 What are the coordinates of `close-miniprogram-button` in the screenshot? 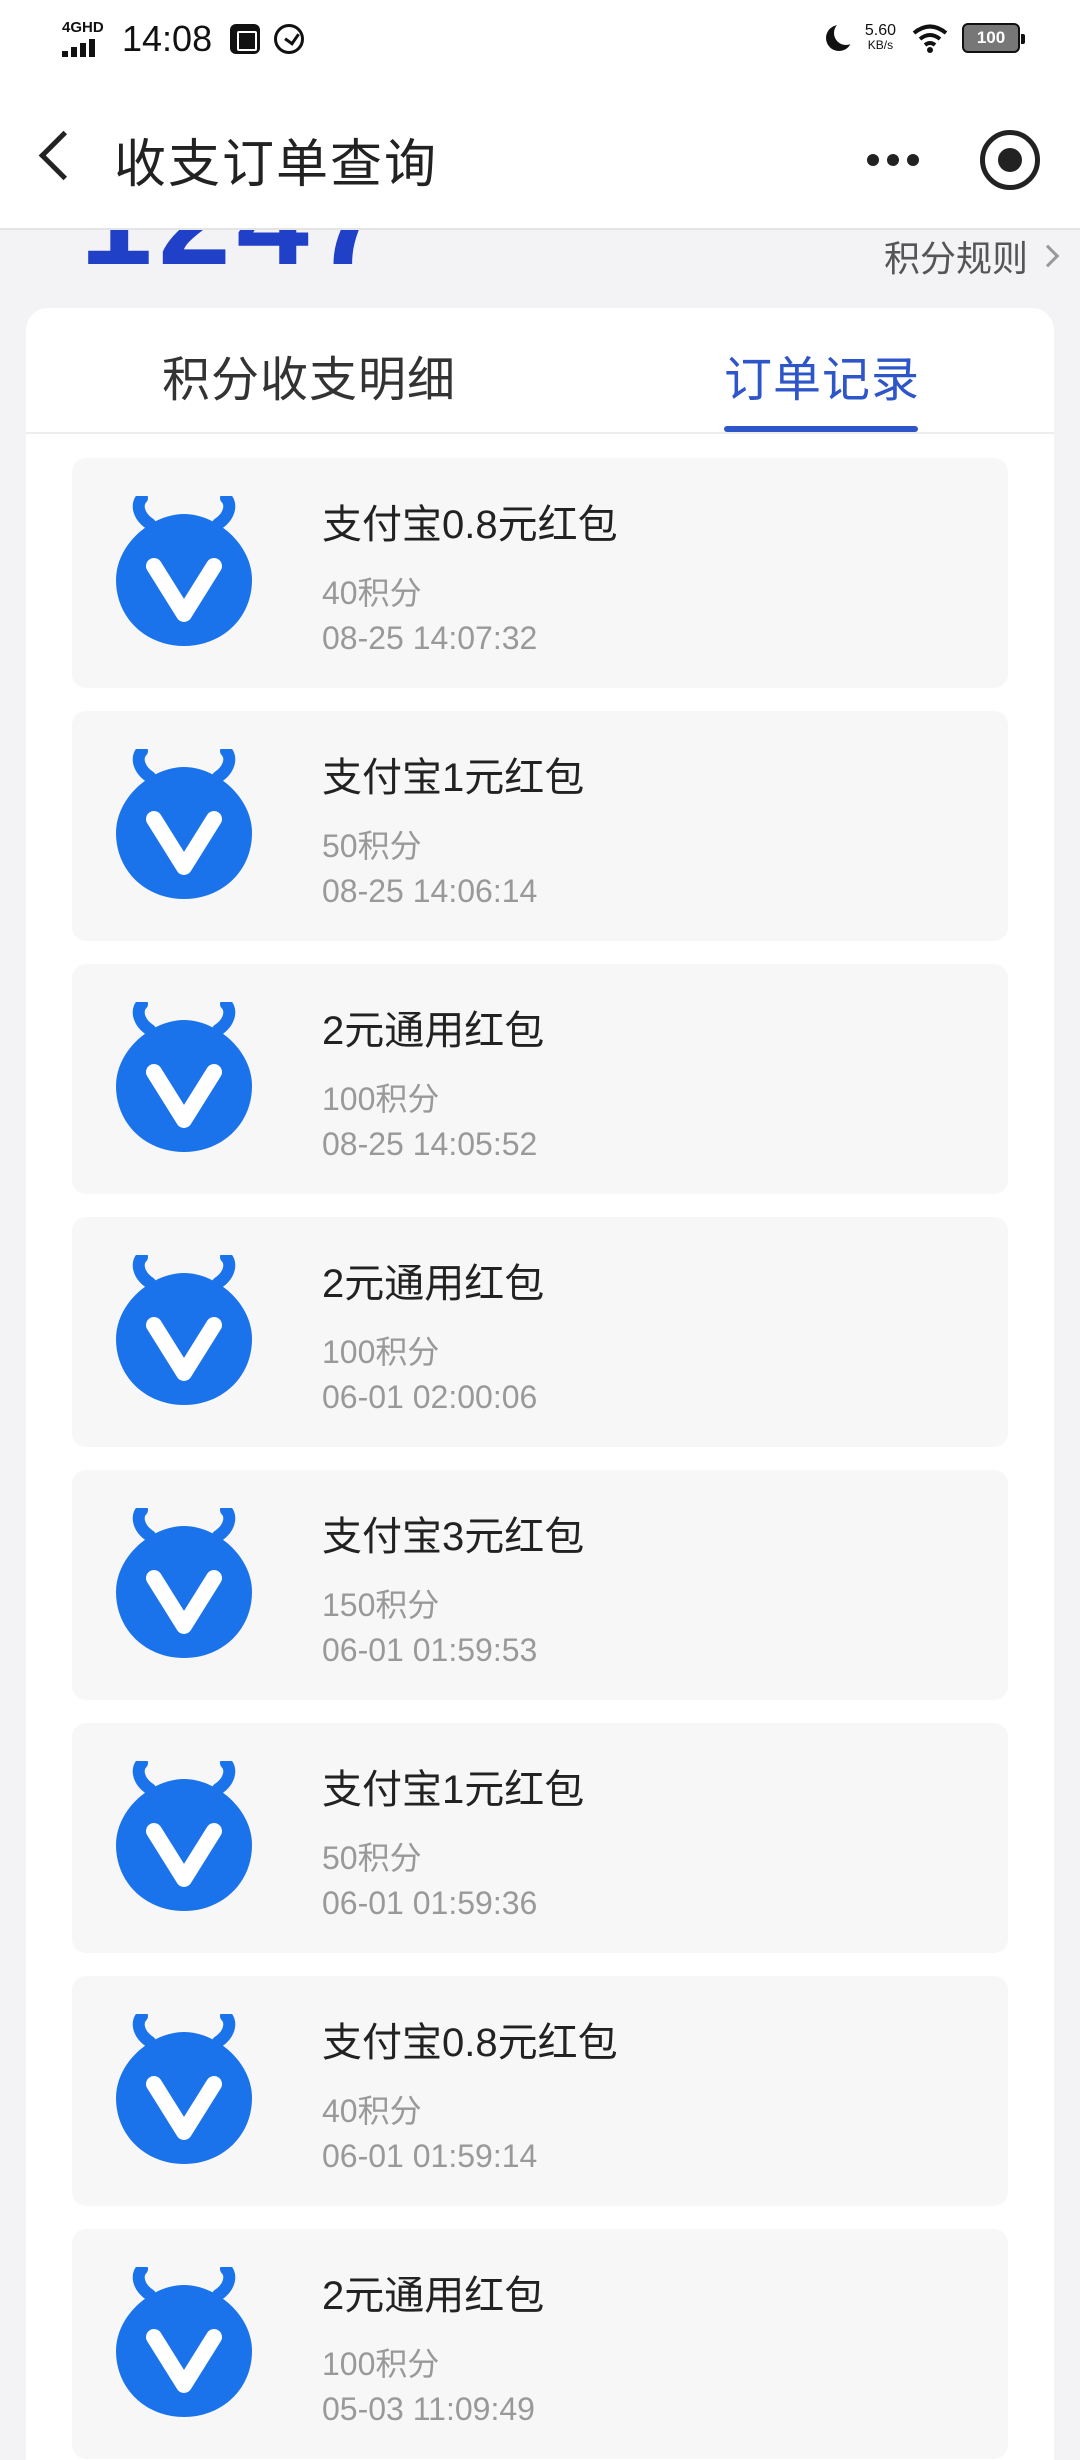 It's located at (1010, 160).